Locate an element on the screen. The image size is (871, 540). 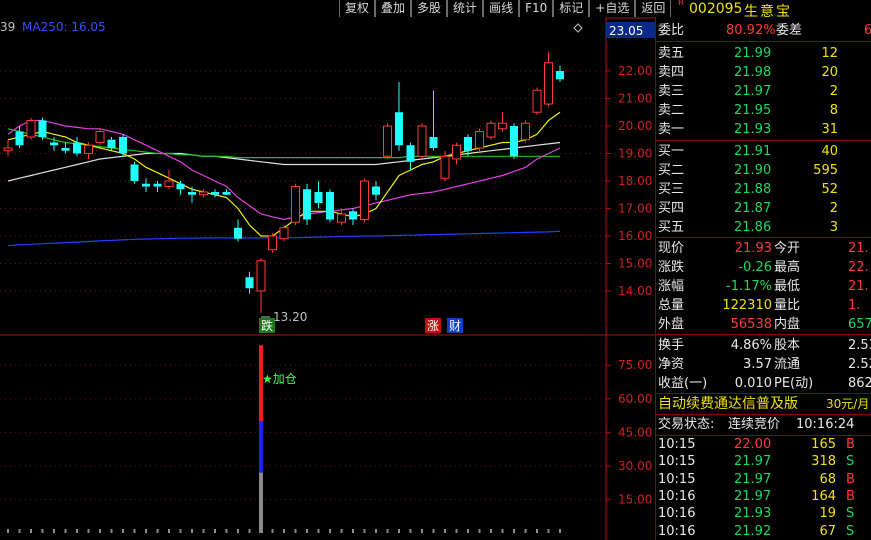
trade-status-value: 连续竞价 is located at coordinates (754, 424).